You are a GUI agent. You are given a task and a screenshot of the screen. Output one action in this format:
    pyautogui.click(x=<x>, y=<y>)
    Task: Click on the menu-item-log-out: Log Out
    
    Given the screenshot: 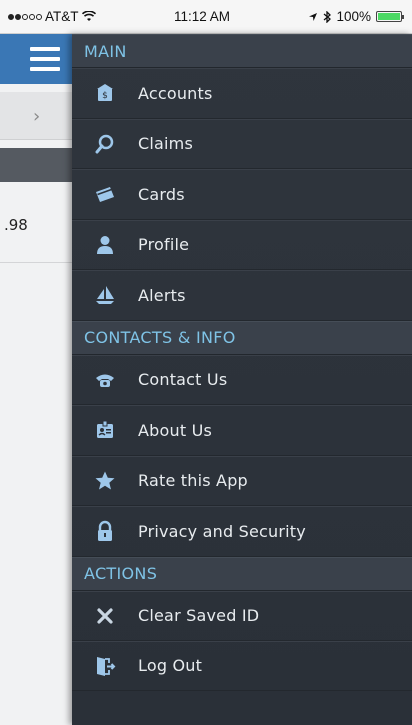 What is the action you would take?
    pyautogui.click(x=242, y=665)
    